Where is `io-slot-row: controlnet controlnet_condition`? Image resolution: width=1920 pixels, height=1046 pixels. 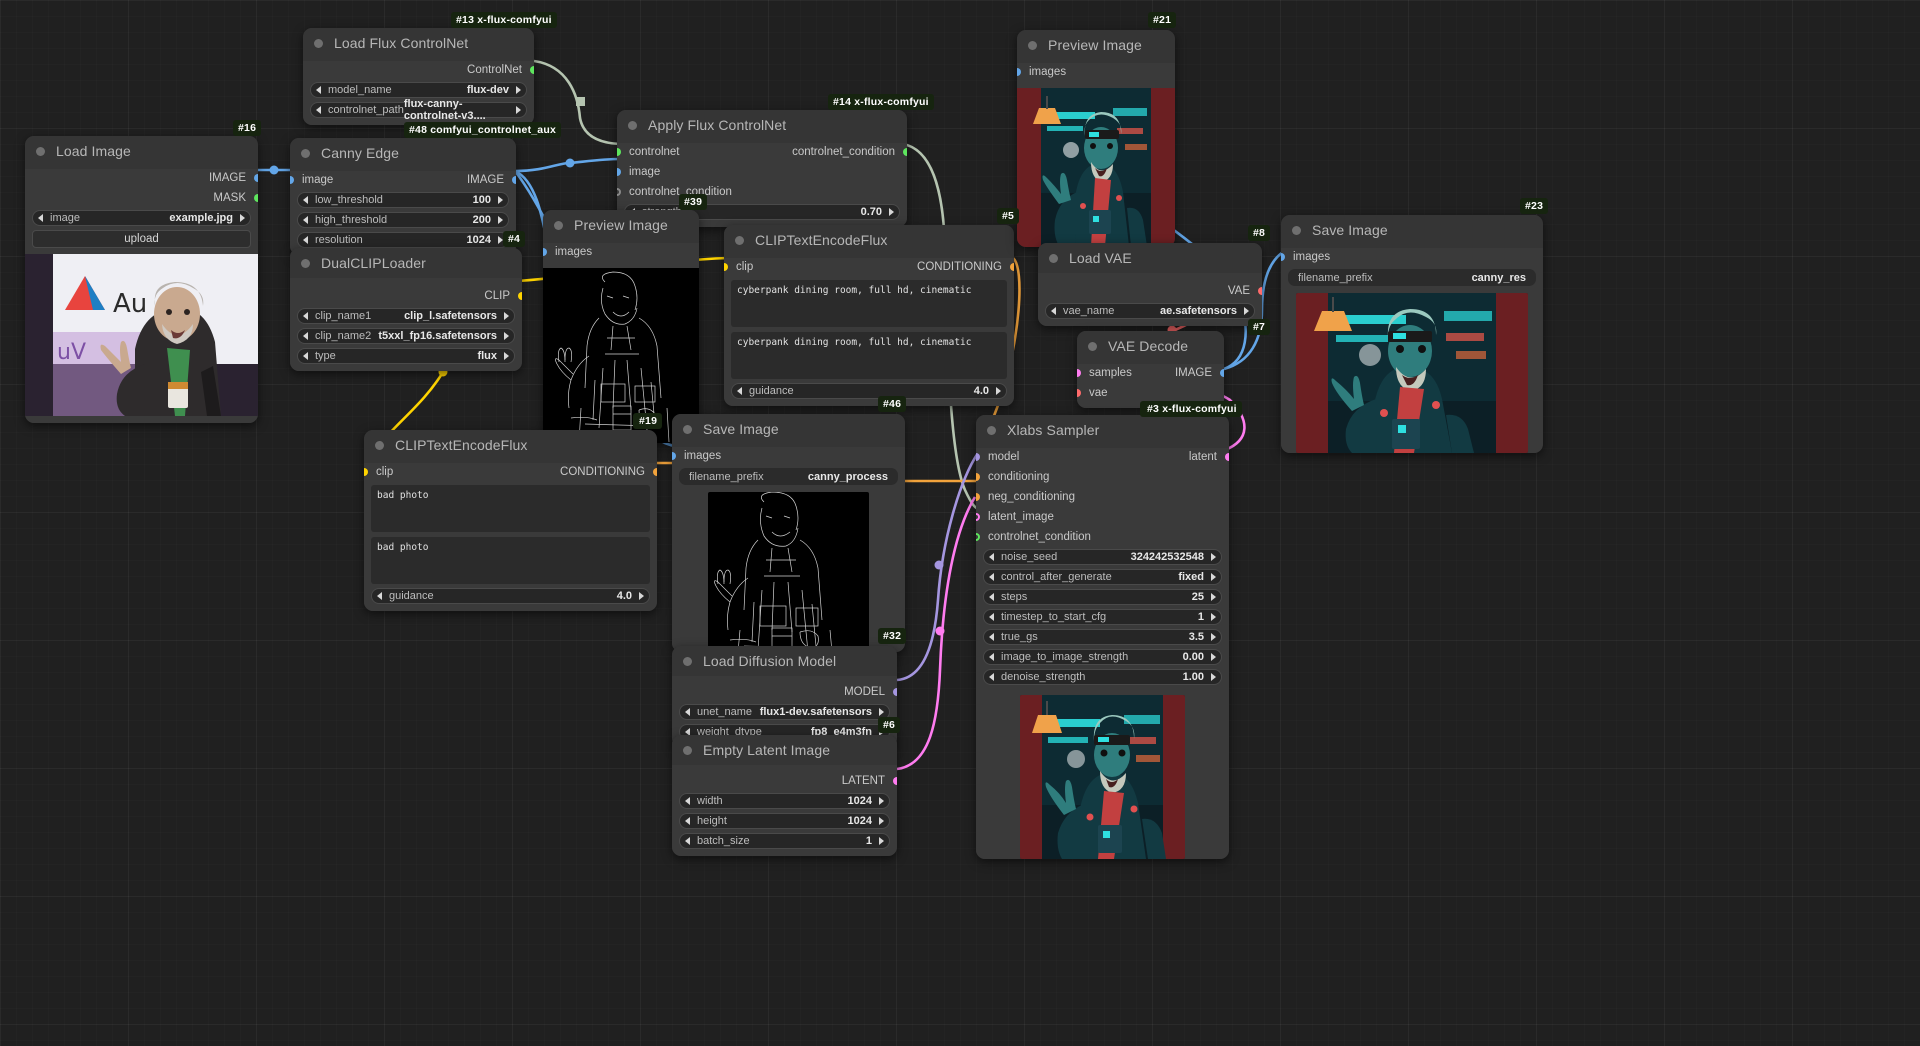 io-slot-row: controlnet controlnet_condition is located at coordinates (762, 151).